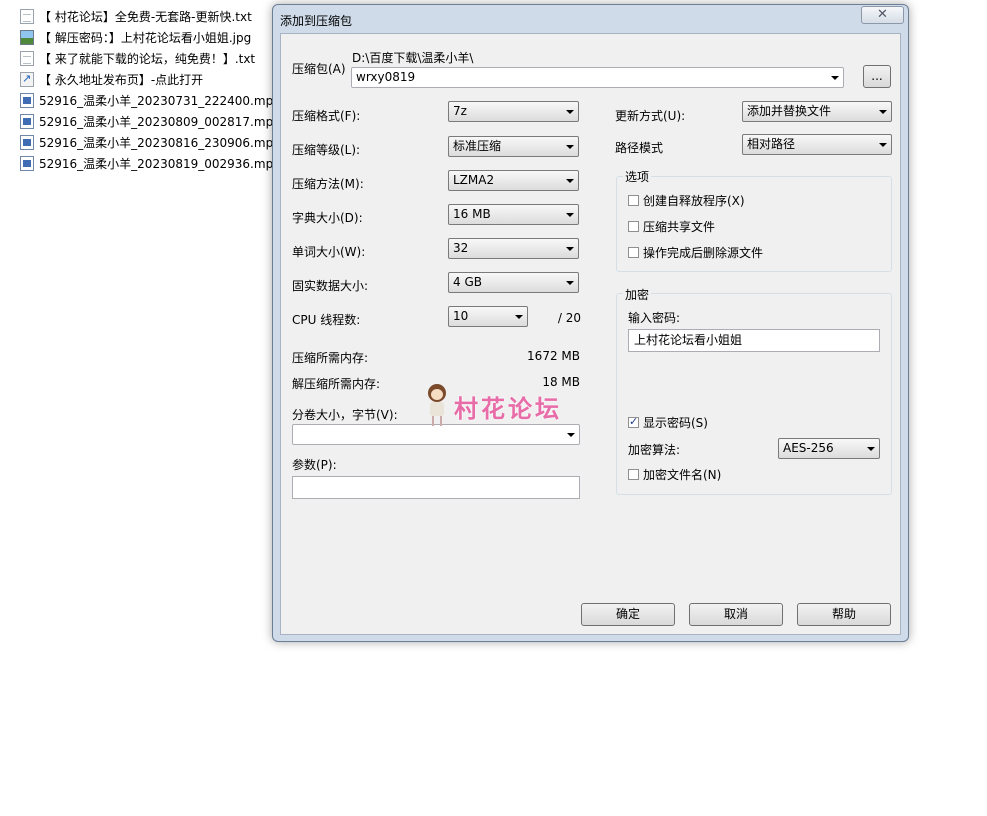  Describe the element at coordinates (736, 614) in the screenshot. I see `cancel-button: 取消` at that location.